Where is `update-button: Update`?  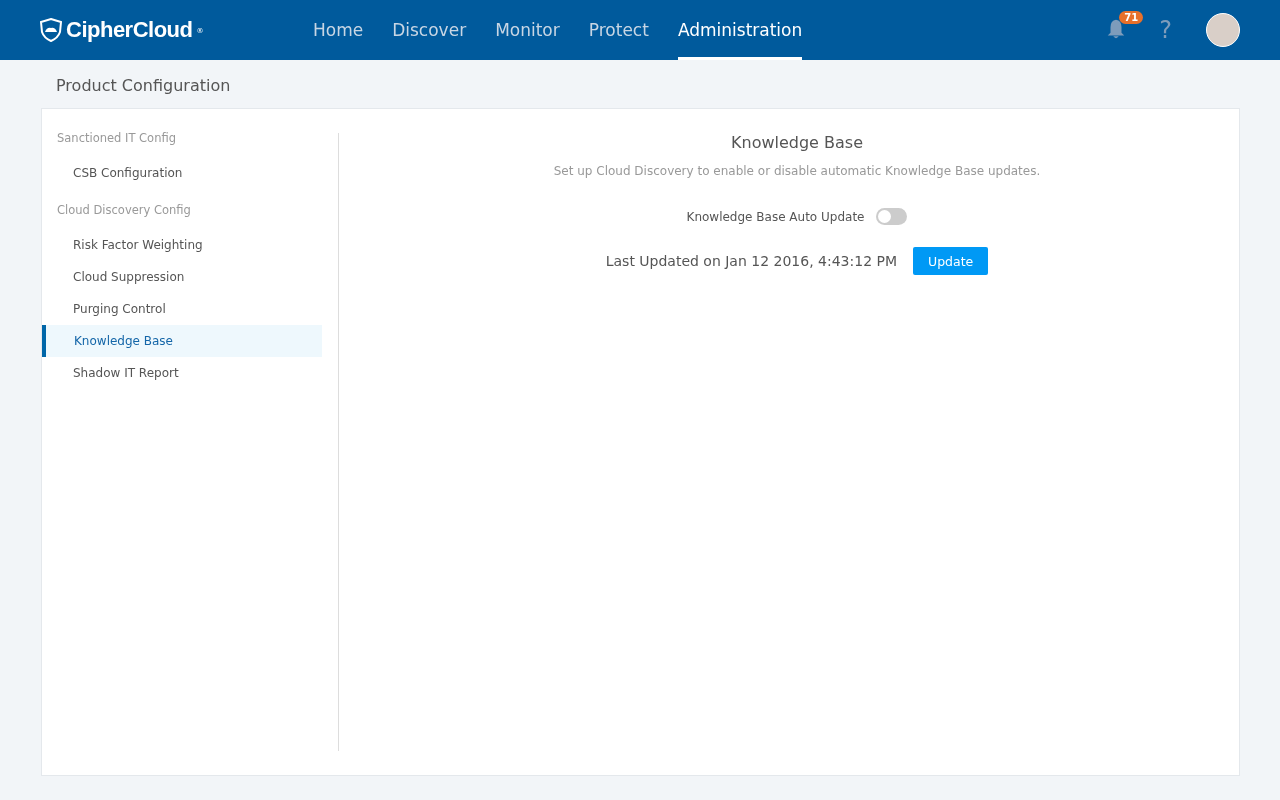 update-button: Update is located at coordinates (951, 261).